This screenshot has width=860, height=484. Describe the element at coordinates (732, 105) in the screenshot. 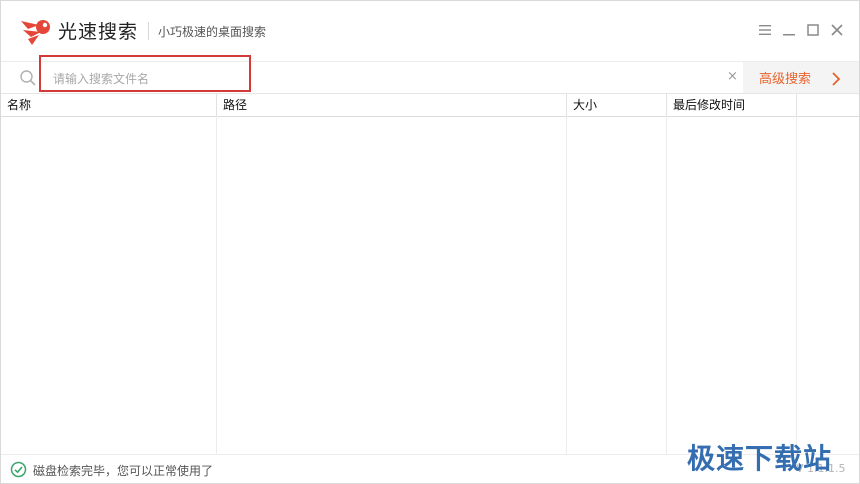

I see `column-header-modified: 最后修改时间` at that location.